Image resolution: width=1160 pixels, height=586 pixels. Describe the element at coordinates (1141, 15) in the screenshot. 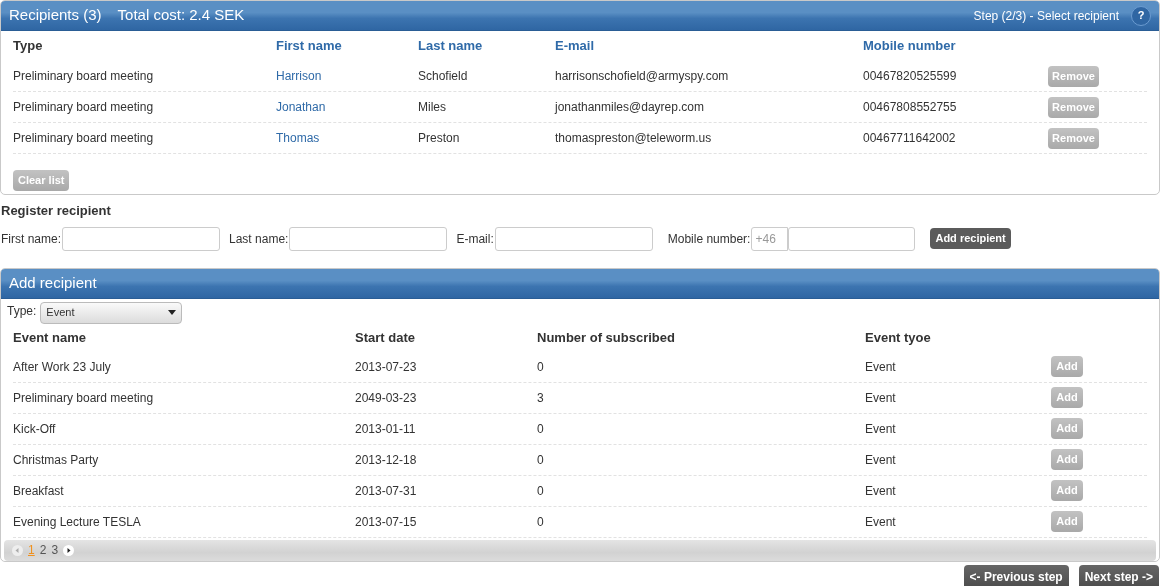

I see `help-button: ?` at that location.